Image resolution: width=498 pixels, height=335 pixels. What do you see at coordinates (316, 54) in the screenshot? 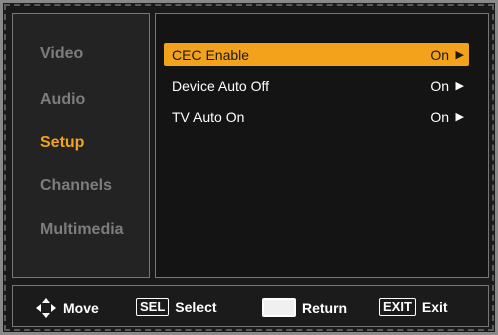
I see `setting-row-cec-enable: CEC Enable On ▶` at bounding box center [316, 54].